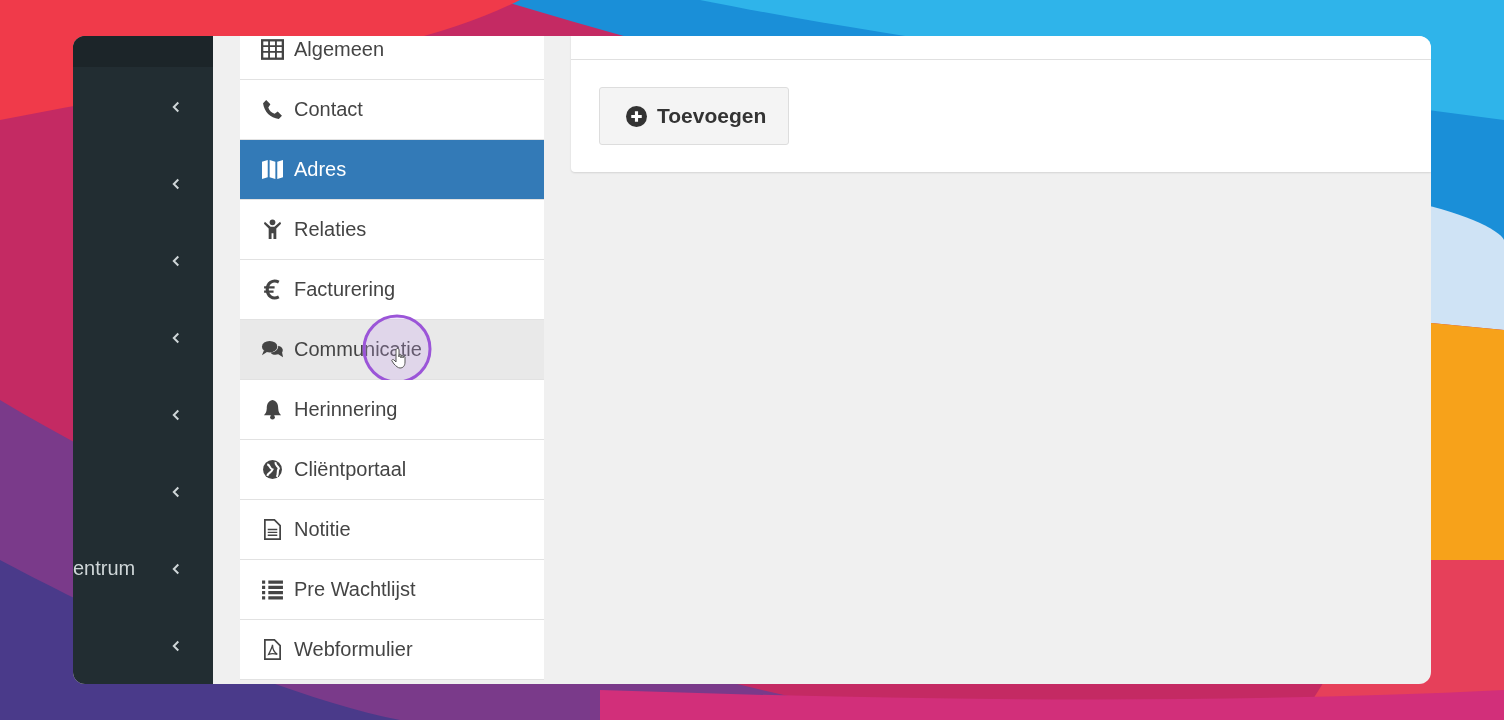 Image resolution: width=1504 pixels, height=720 pixels. Describe the element at coordinates (272, 169) in the screenshot. I see `map-icon` at that location.